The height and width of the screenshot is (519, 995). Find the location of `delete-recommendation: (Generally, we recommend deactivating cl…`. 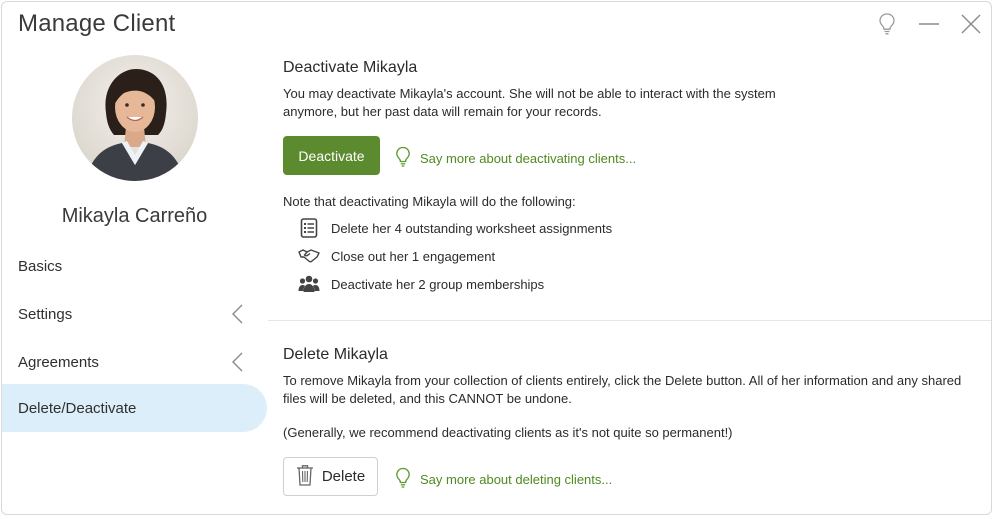

delete-recommendation: (Generally, we recommend deactivating cl… is located at coordinates (508, 432).